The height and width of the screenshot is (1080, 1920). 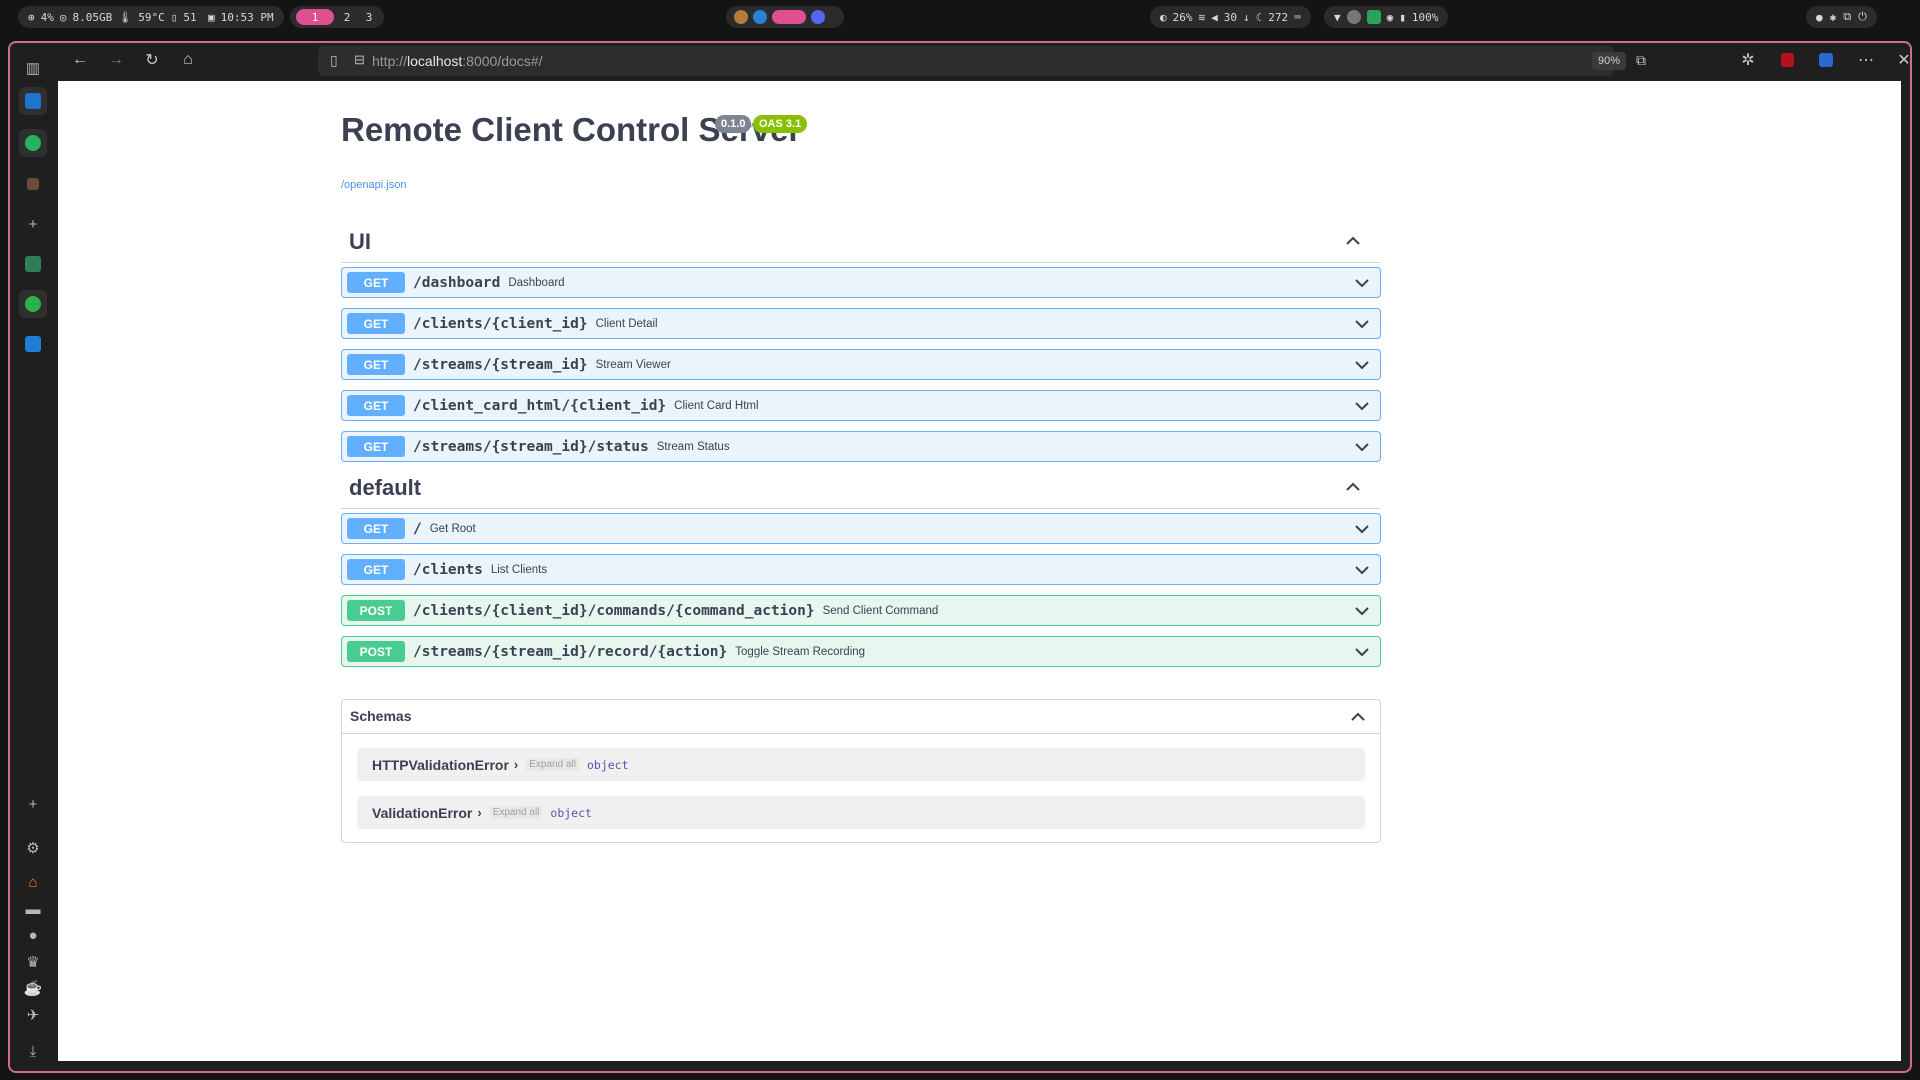 What do you see at coordinates (1833, 17) in the screenshot?
I see `settings-icon: ✱` at bounding box center [1833, 17].